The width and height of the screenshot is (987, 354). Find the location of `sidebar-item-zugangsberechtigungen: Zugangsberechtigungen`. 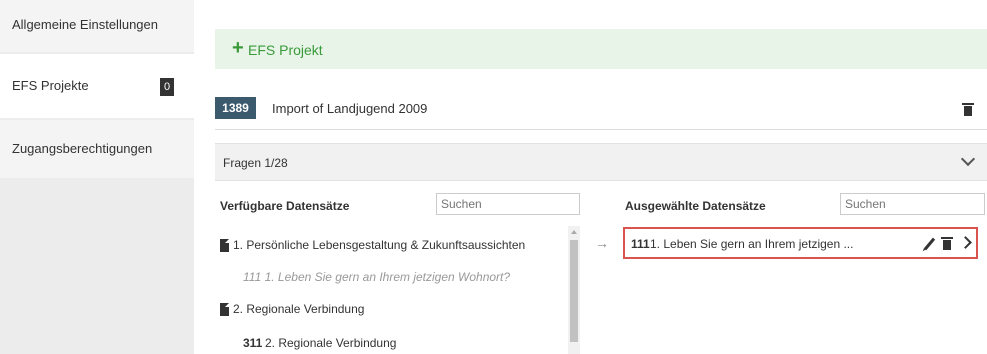

sidebar-item-zugangsberechtigungen: Zugangsberechtigungen is located at coordinates (97, 149).